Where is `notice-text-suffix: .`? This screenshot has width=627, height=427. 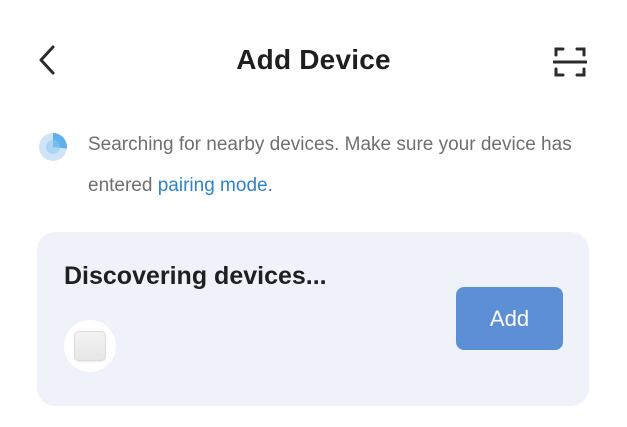 notice-text-suffix: . is located at coordinates (270, 185).